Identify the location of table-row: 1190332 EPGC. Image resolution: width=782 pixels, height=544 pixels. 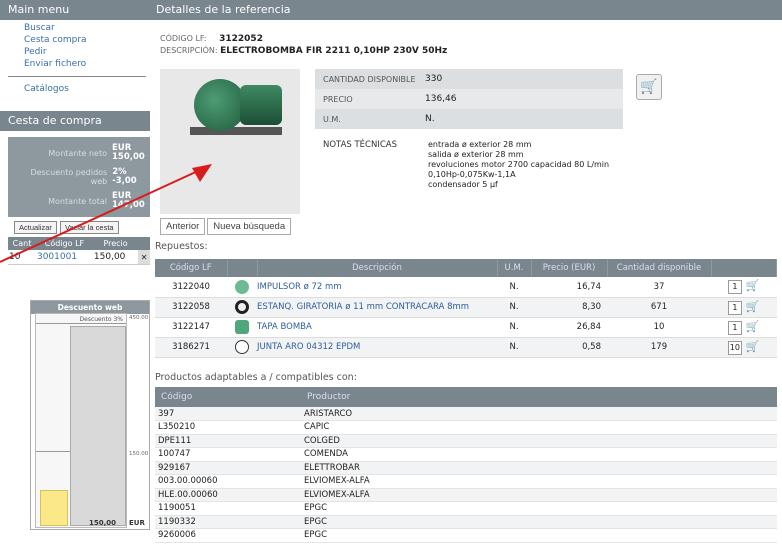
(466, 522).